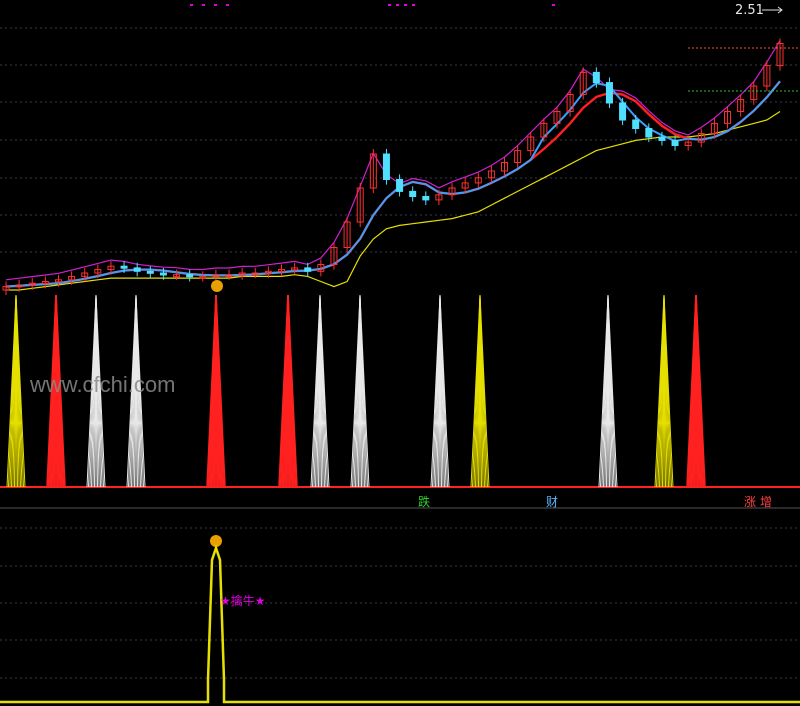 Image resolution: width=800 pixels, height=706 pixels. Describe the element at coordinates (424, 502) in the screenshot. I see `mid-label-die: 跌` at that location.